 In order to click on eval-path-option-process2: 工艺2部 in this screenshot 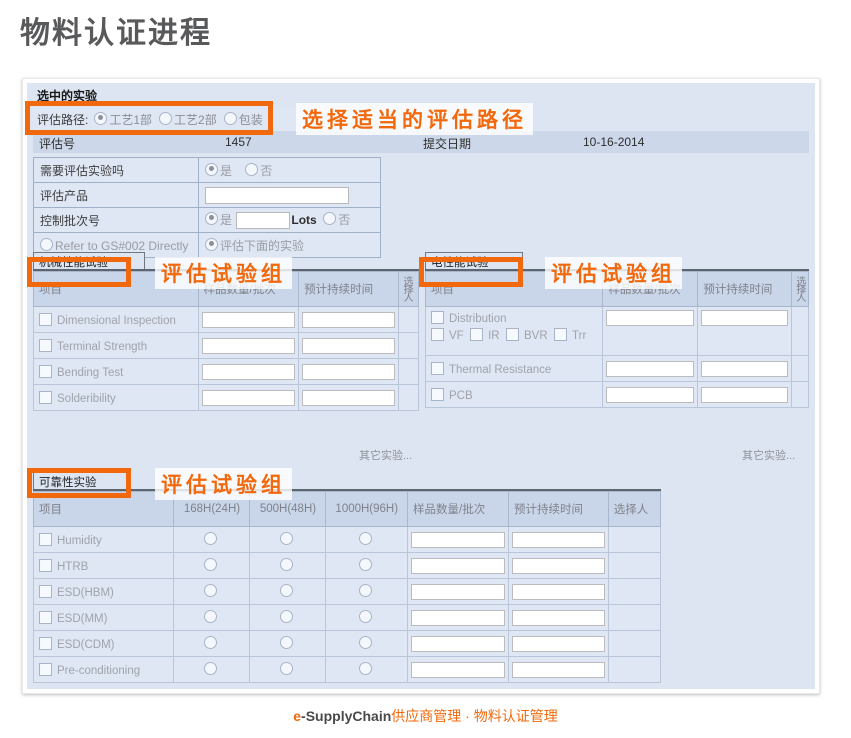, I will do `click(188, 119)`.